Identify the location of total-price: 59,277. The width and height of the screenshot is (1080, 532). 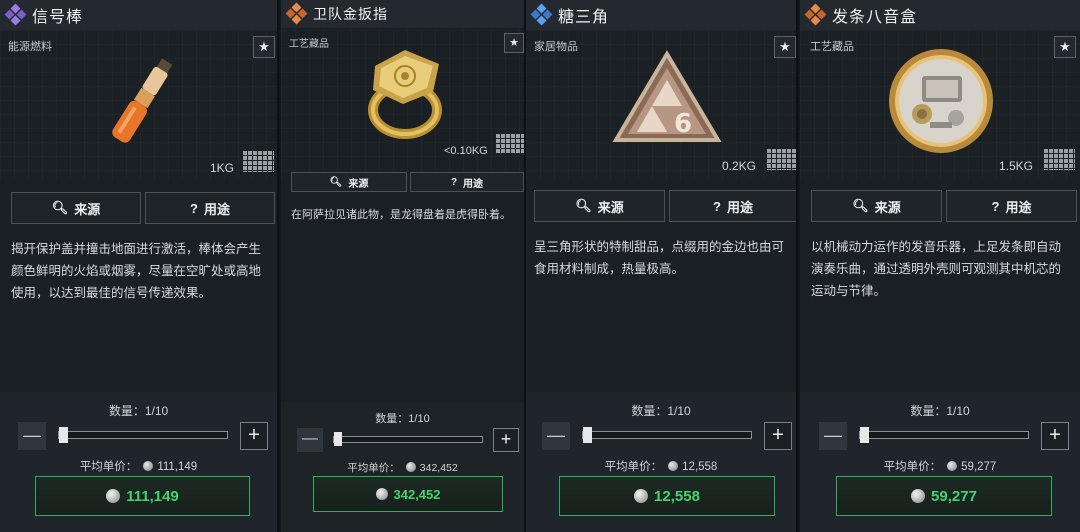
(954, 496).